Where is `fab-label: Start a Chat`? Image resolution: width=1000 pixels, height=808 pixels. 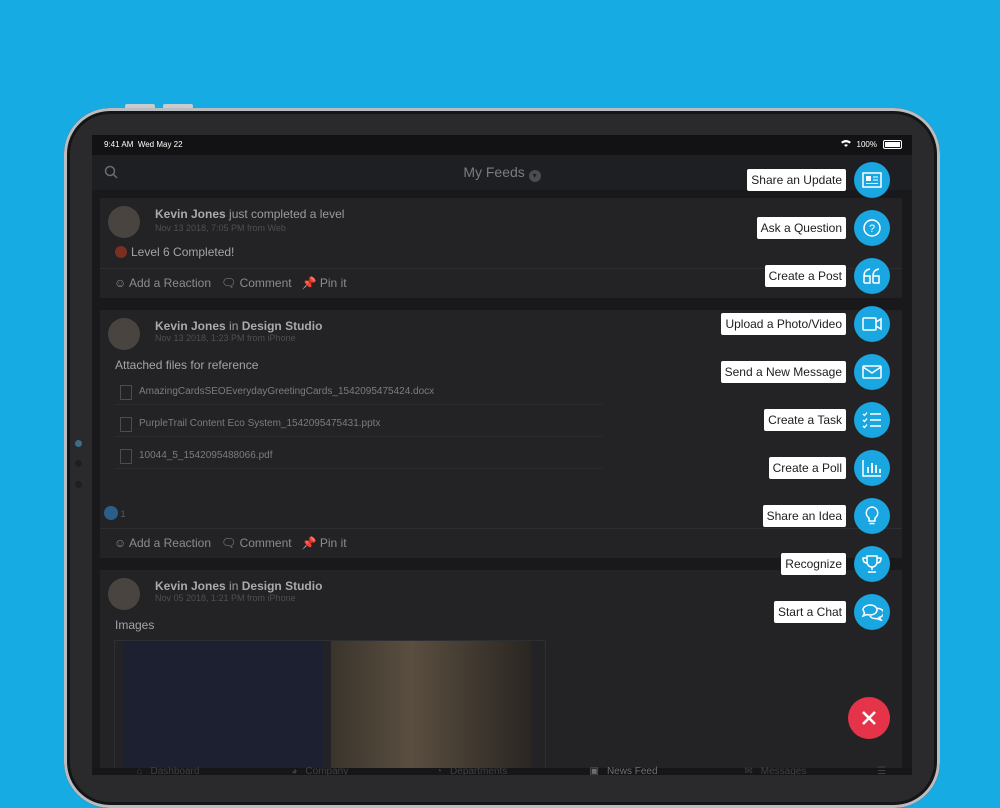
fab-label: Start a Chat is located at coordinates (809, 612).